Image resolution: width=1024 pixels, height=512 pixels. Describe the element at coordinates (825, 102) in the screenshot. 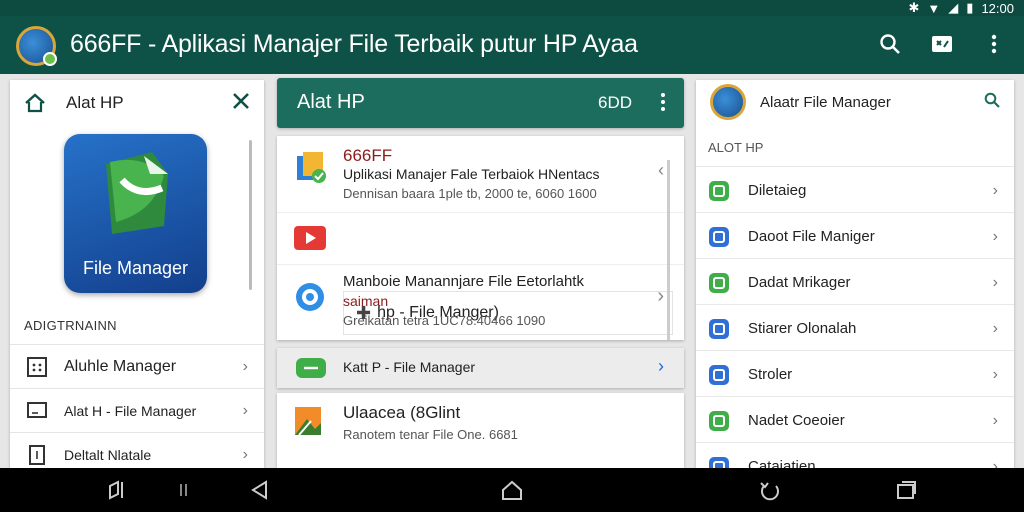

I see `right-panel-title: Alaatr File Manager` at that location.